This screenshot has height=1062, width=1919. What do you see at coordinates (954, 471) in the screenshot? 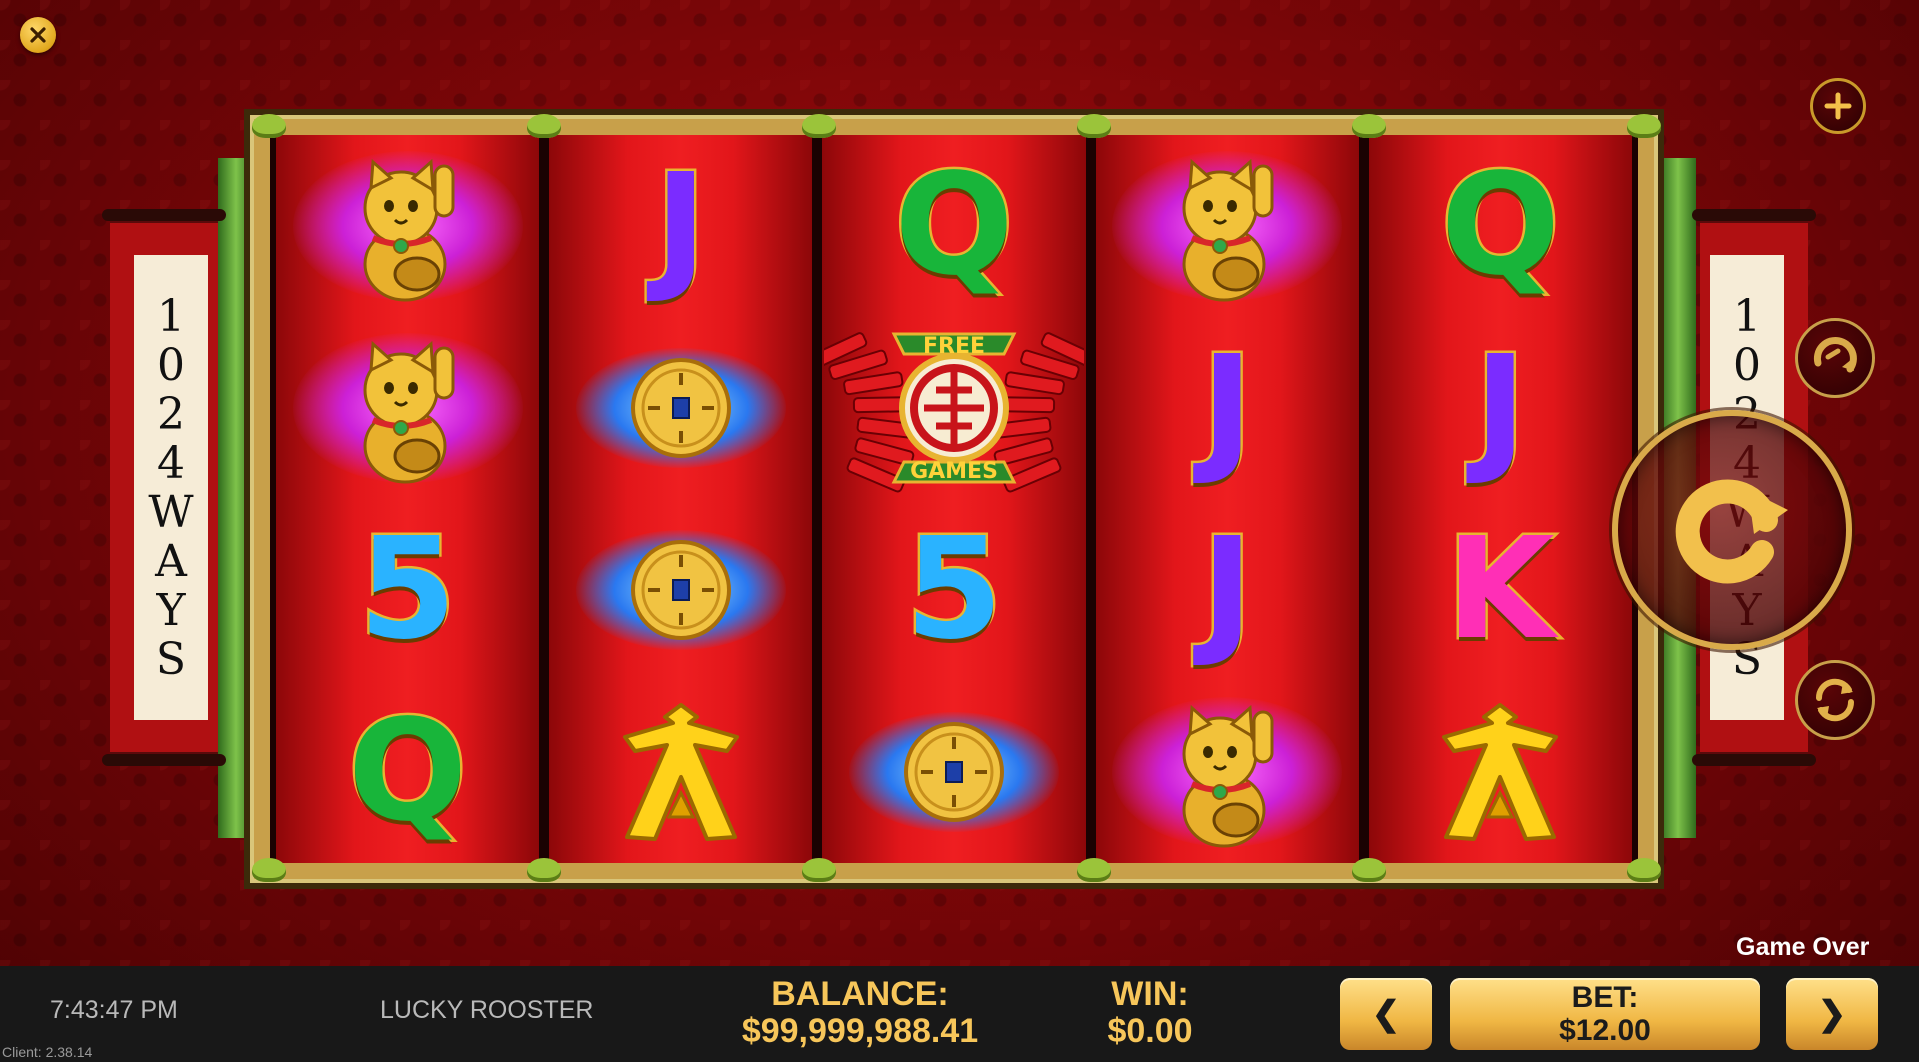
I see `free-games-bottom-text: GAMES` at bounding box center [954, 471].